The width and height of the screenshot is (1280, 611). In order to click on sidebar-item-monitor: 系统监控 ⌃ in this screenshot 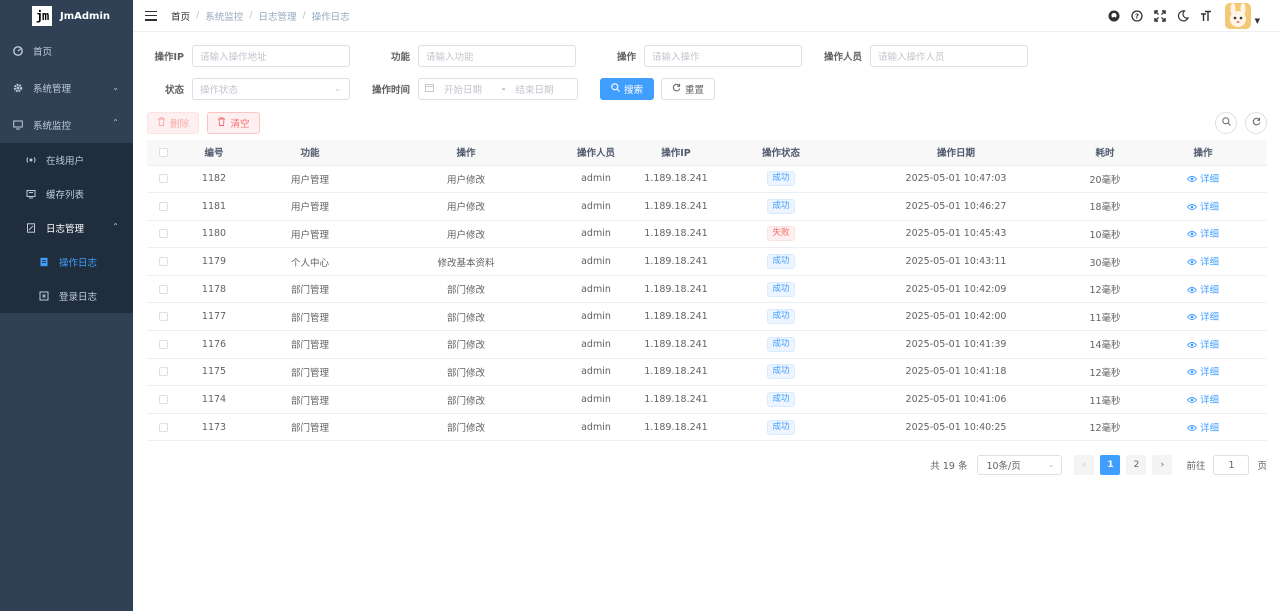, I will do `click(66, 124)`.